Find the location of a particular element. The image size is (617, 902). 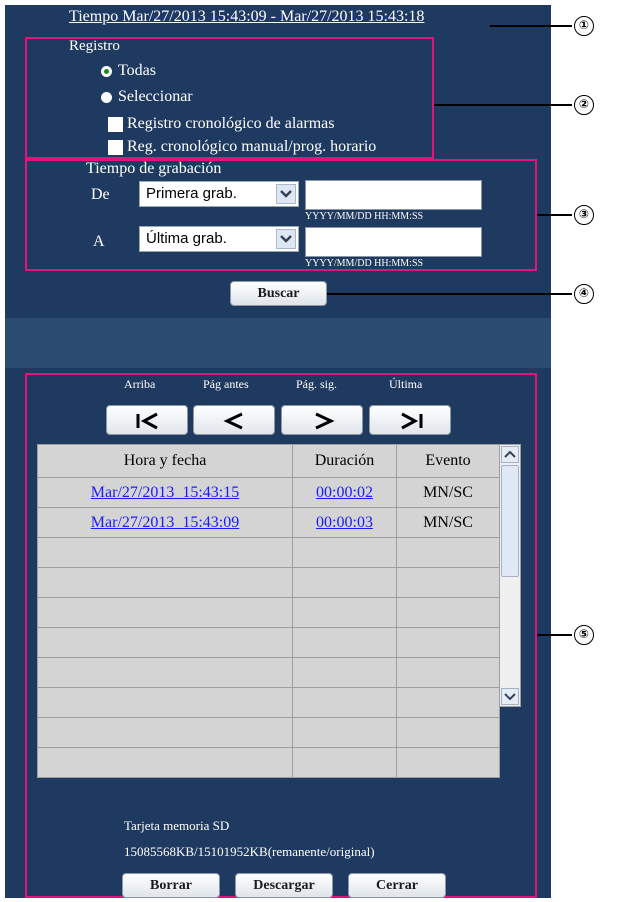

radio-seleccionar is located at coordinates (106, 97).